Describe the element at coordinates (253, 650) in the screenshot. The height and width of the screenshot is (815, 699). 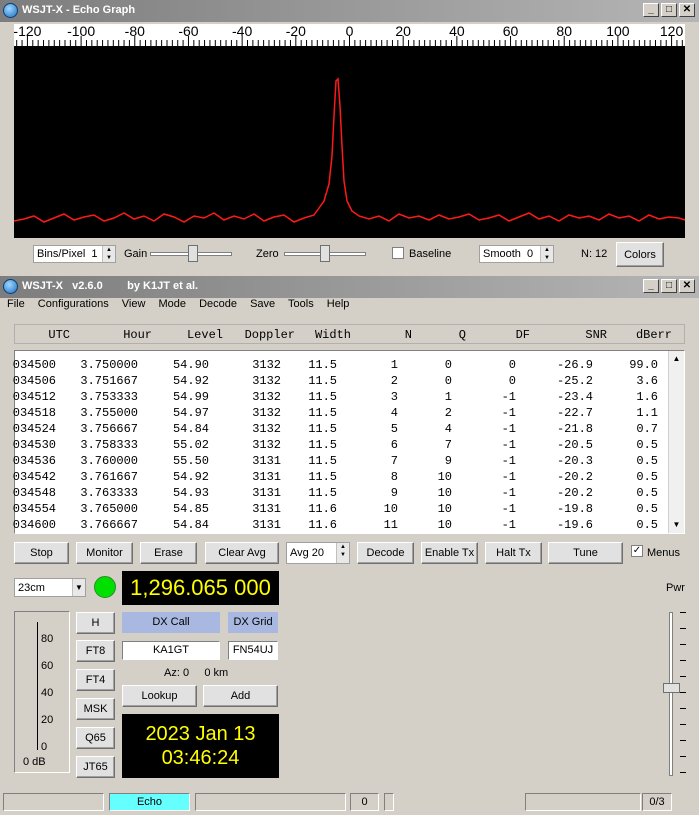
I see `dx-grid-input: FN54UJ` at that location.